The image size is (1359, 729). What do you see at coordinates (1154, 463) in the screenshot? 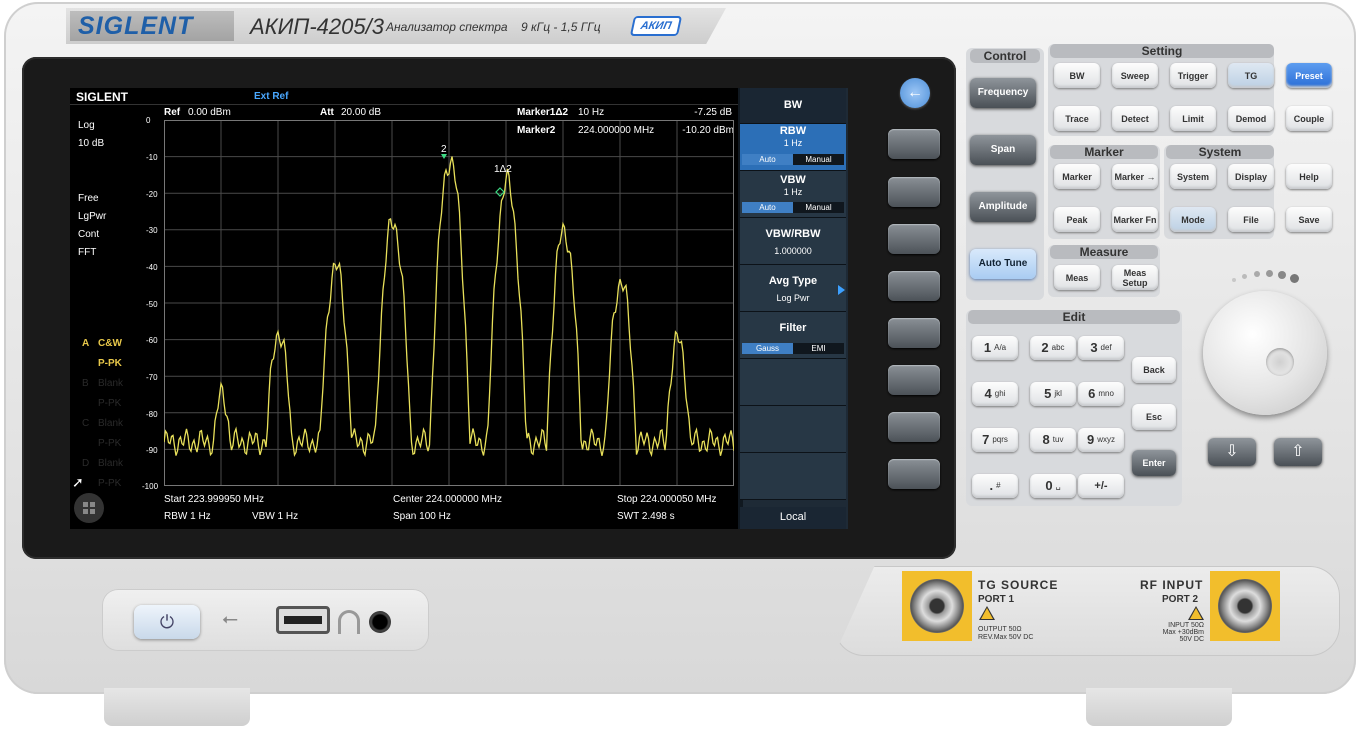
I see `enter-button: Enter` at bounding box center [1154, 463].